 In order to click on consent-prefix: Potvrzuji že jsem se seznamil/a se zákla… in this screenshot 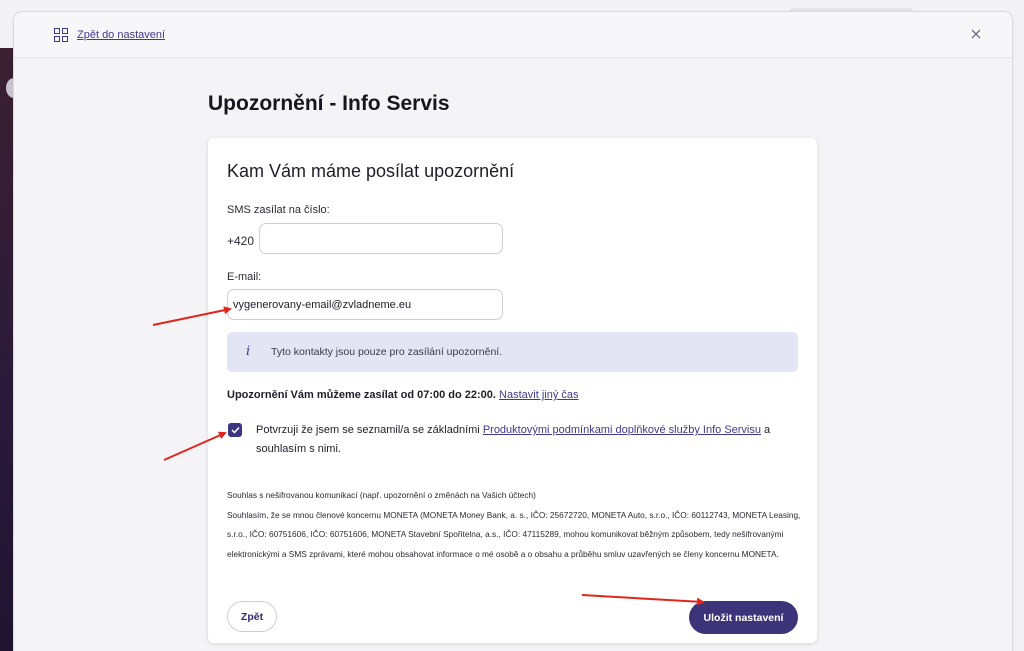, I will do `click(369, 430)`.